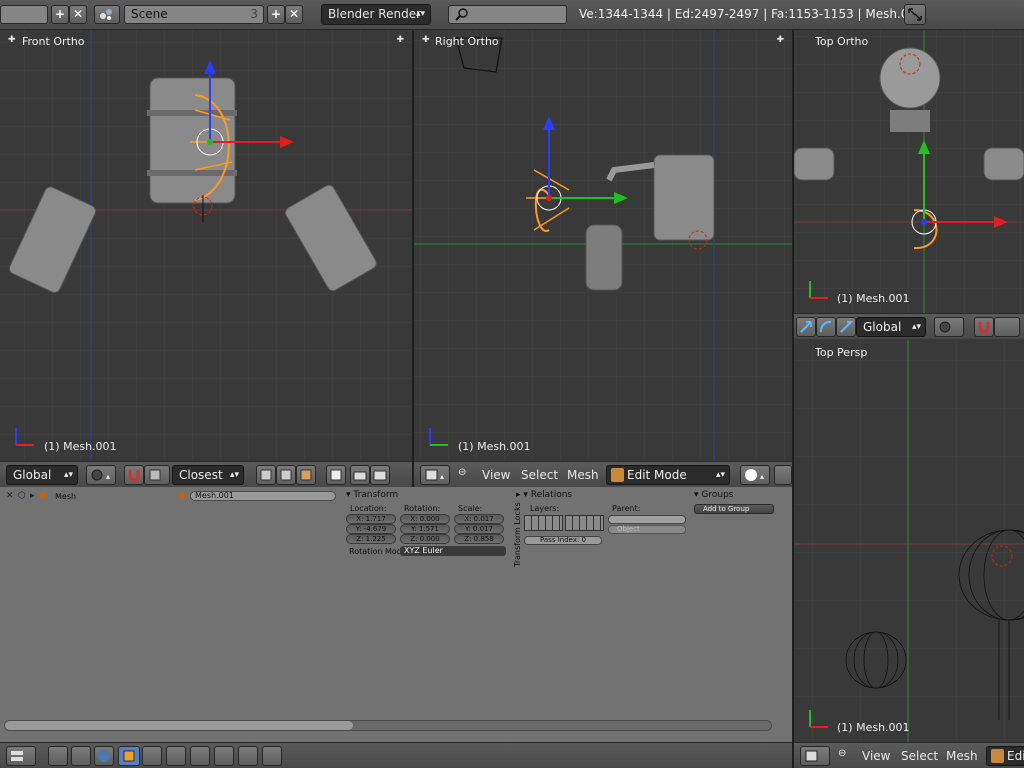 The width and height of the screenshot is (1024, 768). Describe the element at coordinates (58, 756) in the screenshot. I see `render-tab-icon` at that location.